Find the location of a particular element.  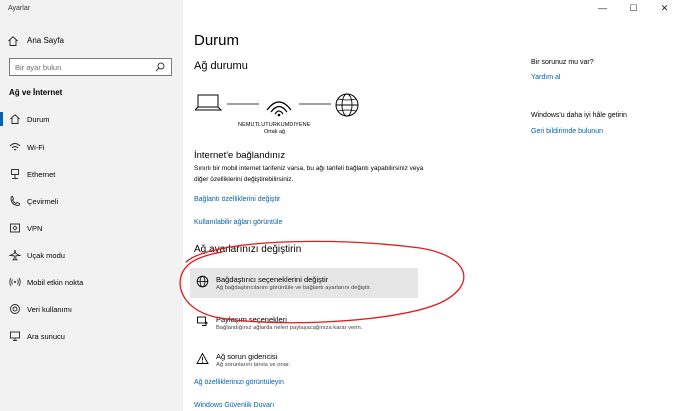

sidebar-item-ethernet: Ethernet is located at coordinates (91, 174).